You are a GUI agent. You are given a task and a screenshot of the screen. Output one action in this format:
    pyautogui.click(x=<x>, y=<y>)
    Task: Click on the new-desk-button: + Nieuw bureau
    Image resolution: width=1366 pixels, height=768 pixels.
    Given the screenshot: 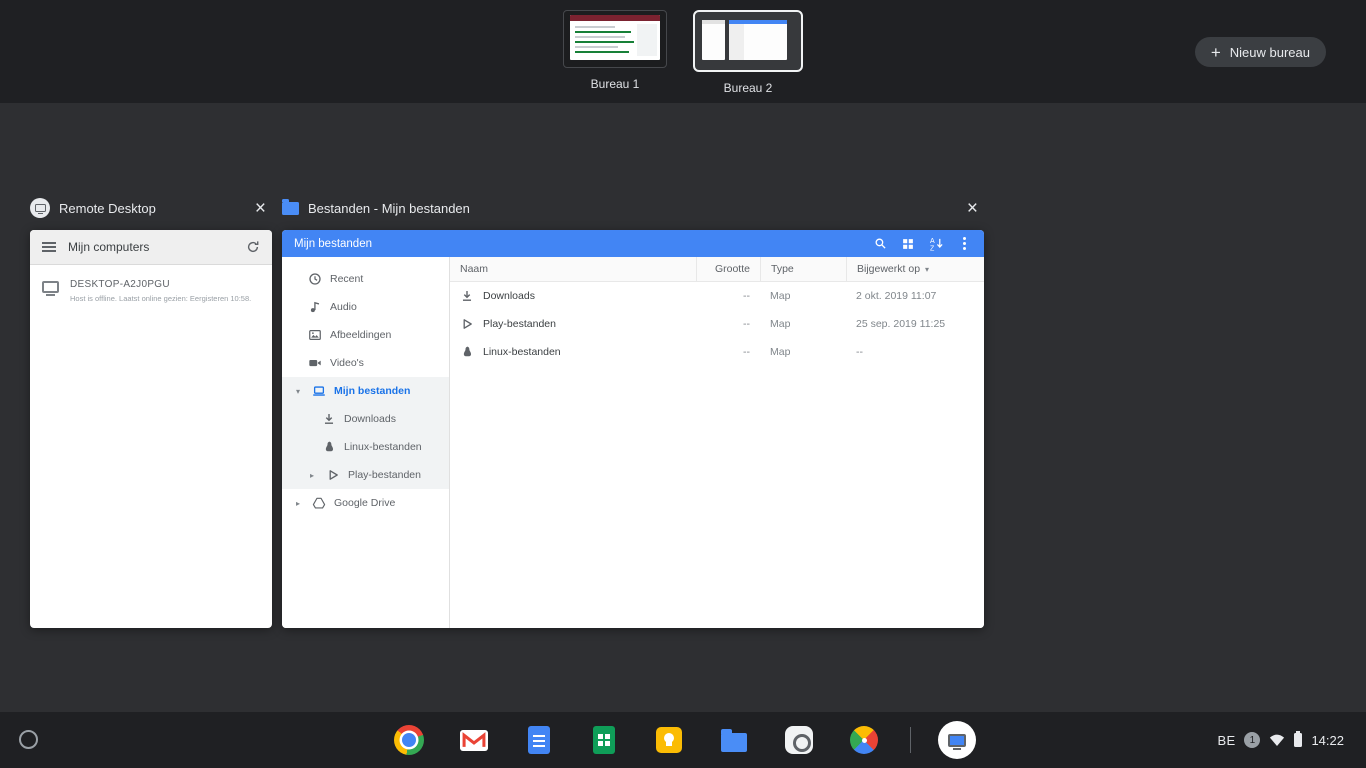 What is the action you would take?
    pyautogui.click(x=1260, y=52)
    